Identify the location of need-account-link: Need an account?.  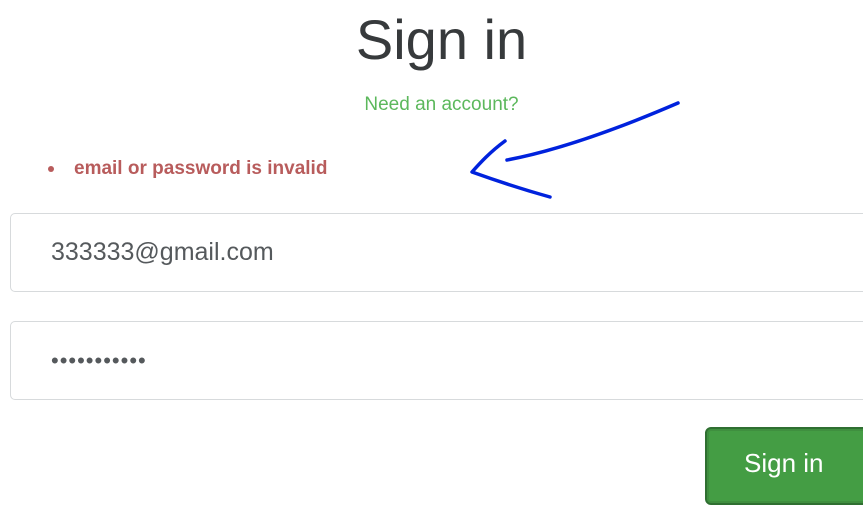
(431, 105).